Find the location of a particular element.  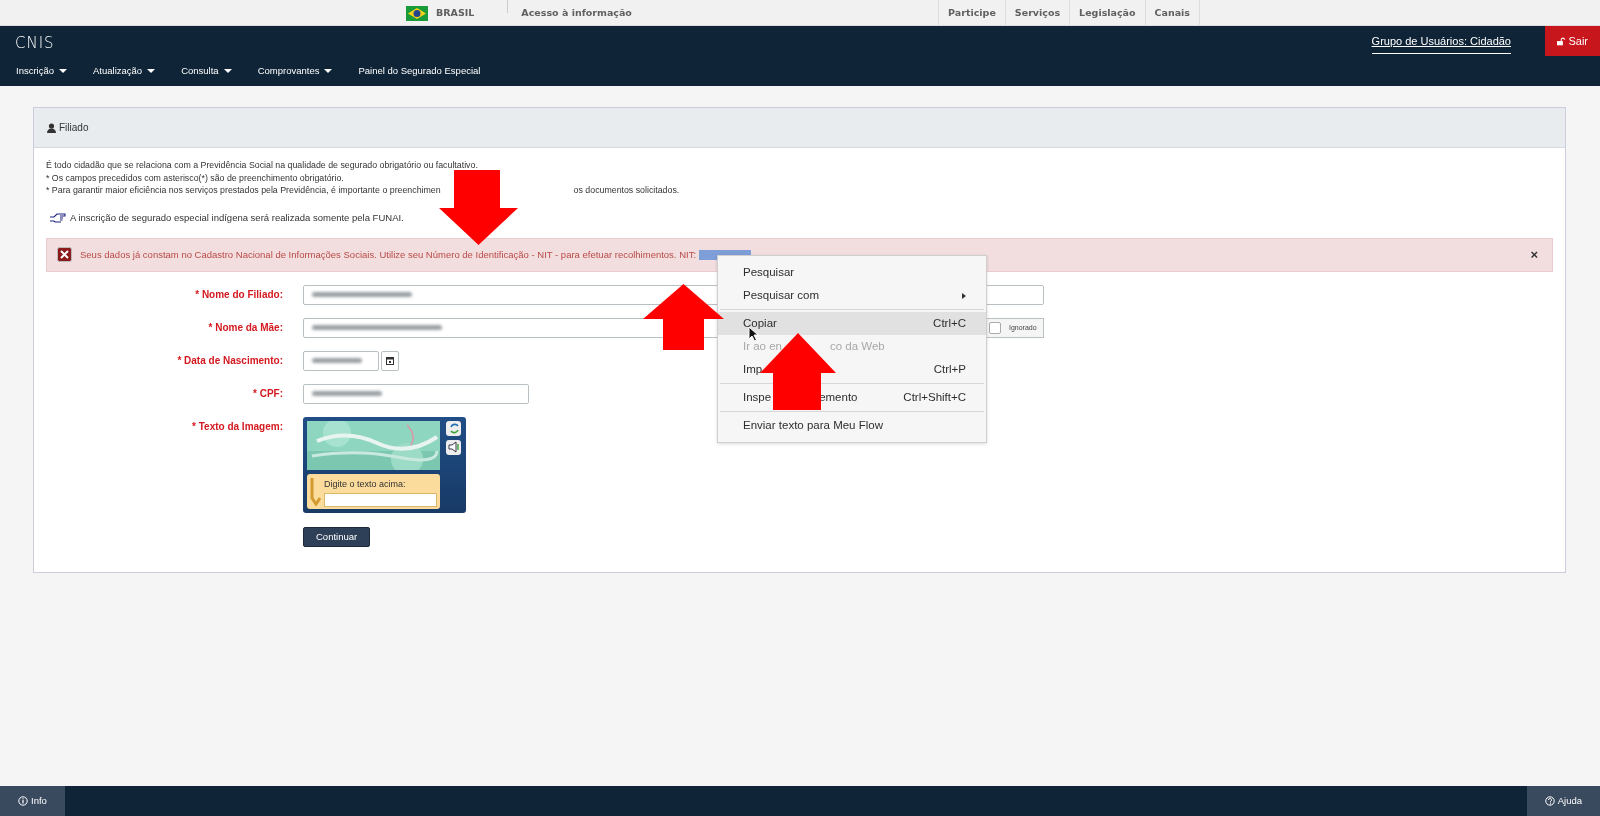

continue-button: Continuar is located at coordinates (337, 536).